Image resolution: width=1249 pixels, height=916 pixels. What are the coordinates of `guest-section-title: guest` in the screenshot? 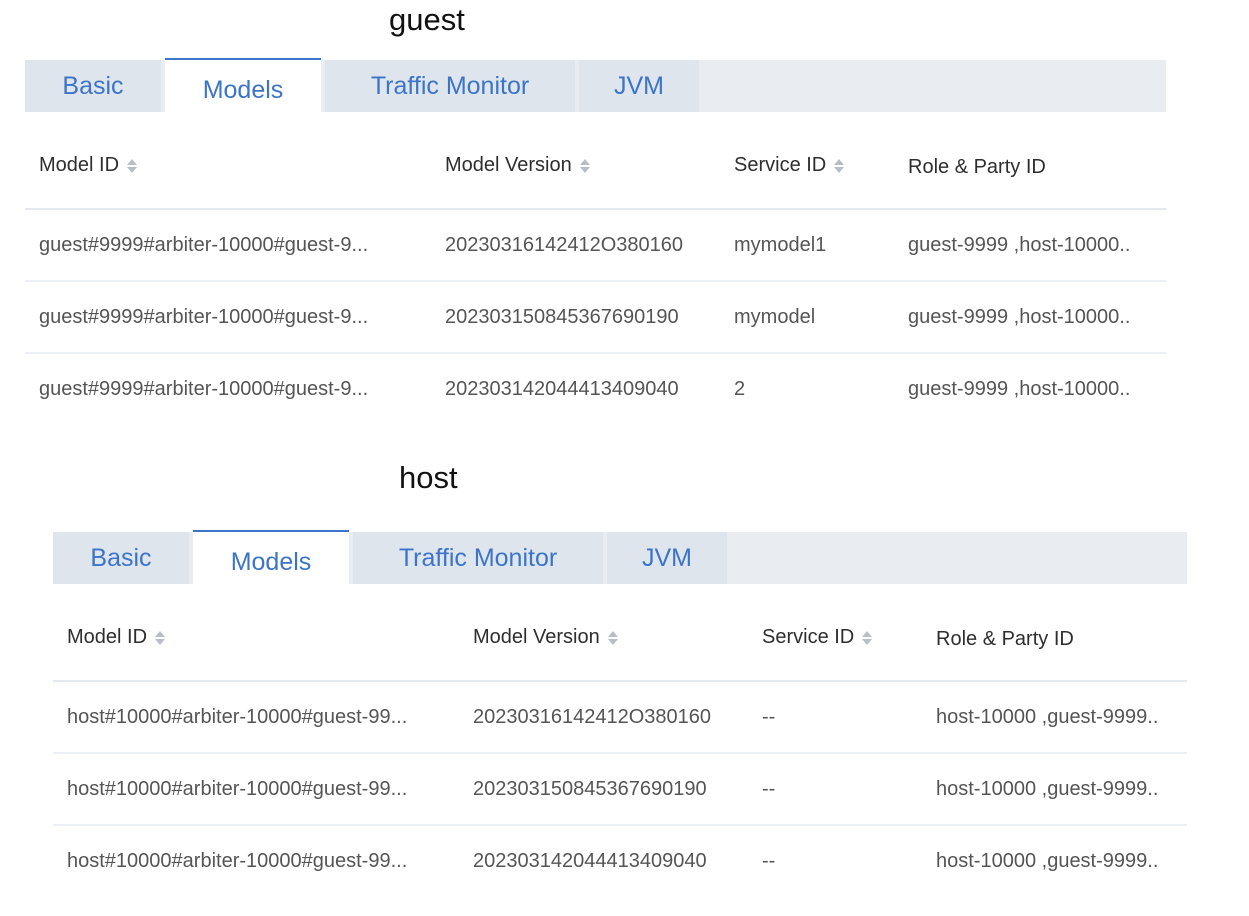 It's located at (427, 19).